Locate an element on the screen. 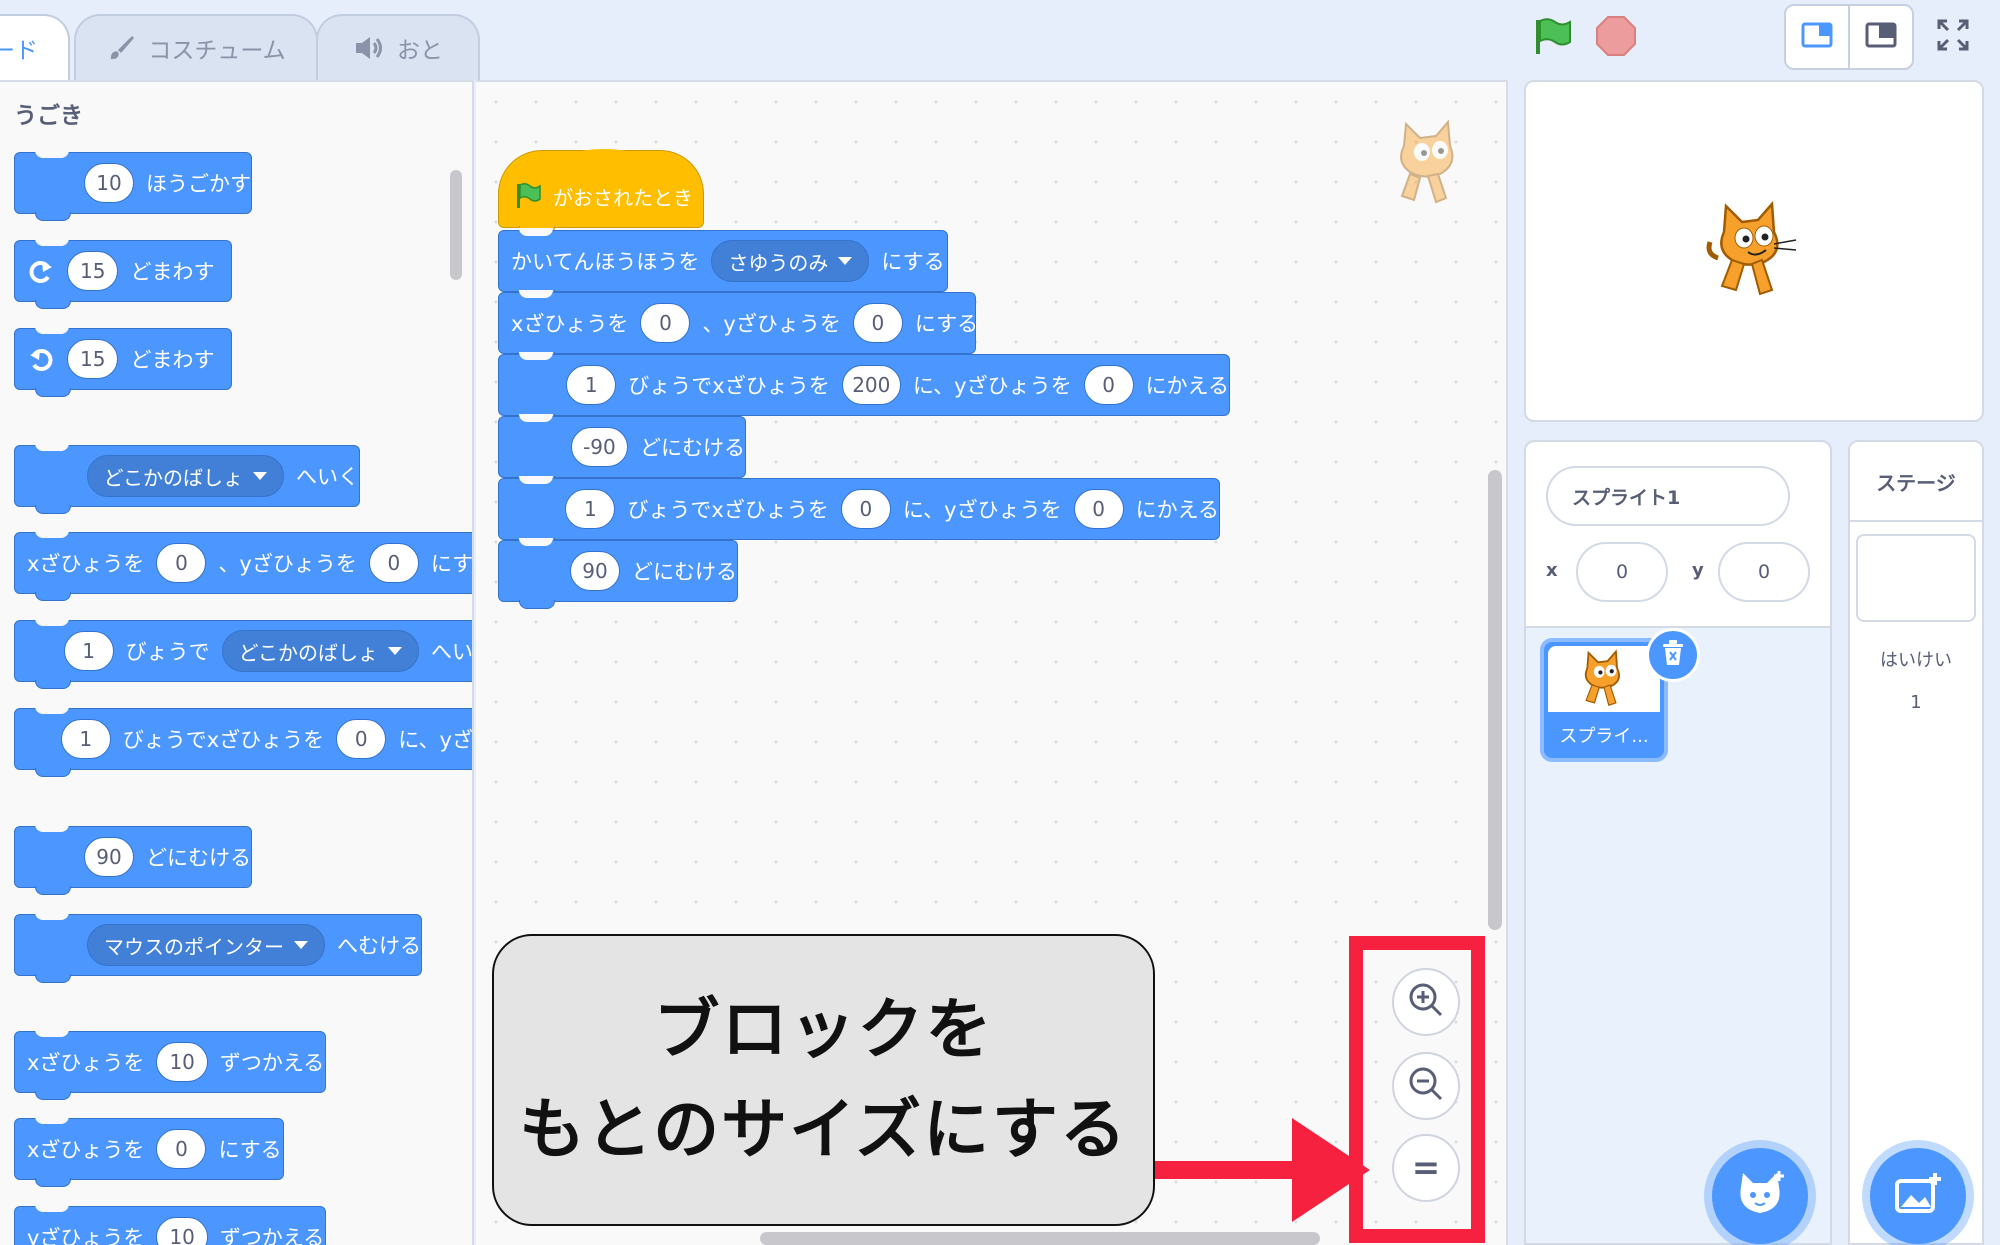 The width and height of the screenshot is (2000, 1245). large-stage-icon is located at coordinates (1881, 37).